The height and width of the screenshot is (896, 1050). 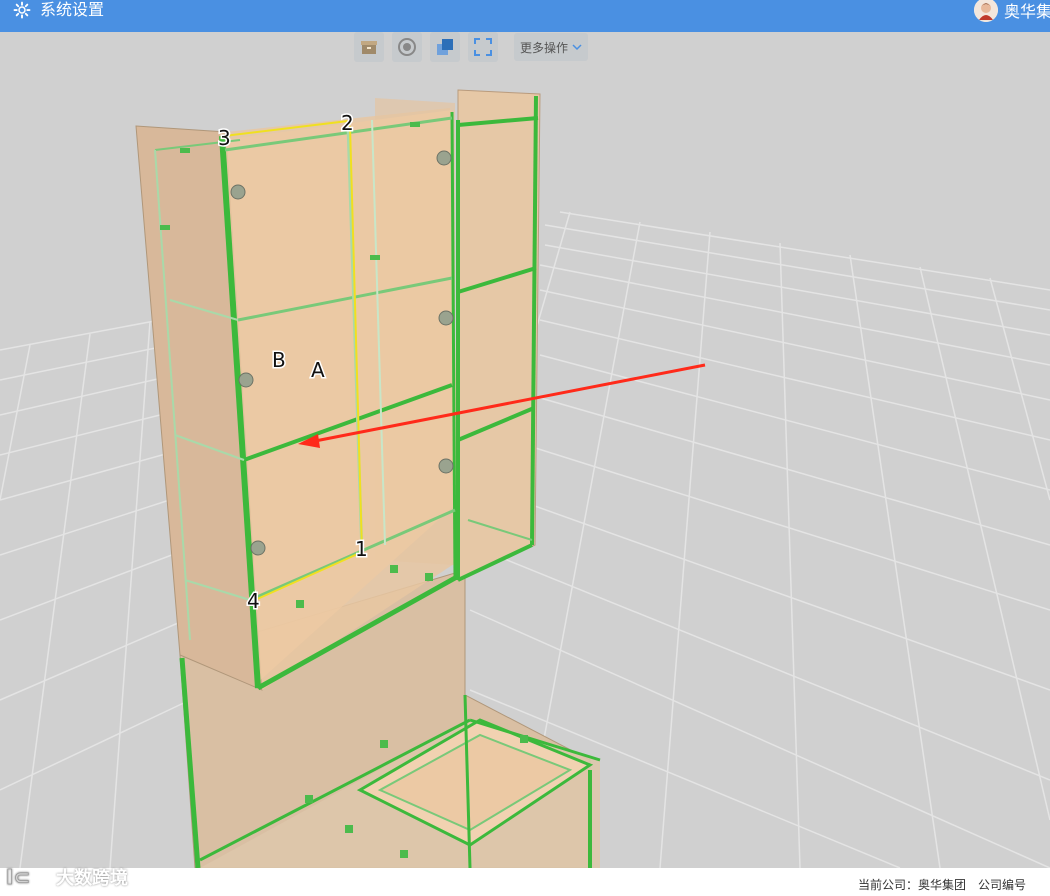 I want to click on more-actions-dropdown: 更多操作, so click(x=551, y=47).